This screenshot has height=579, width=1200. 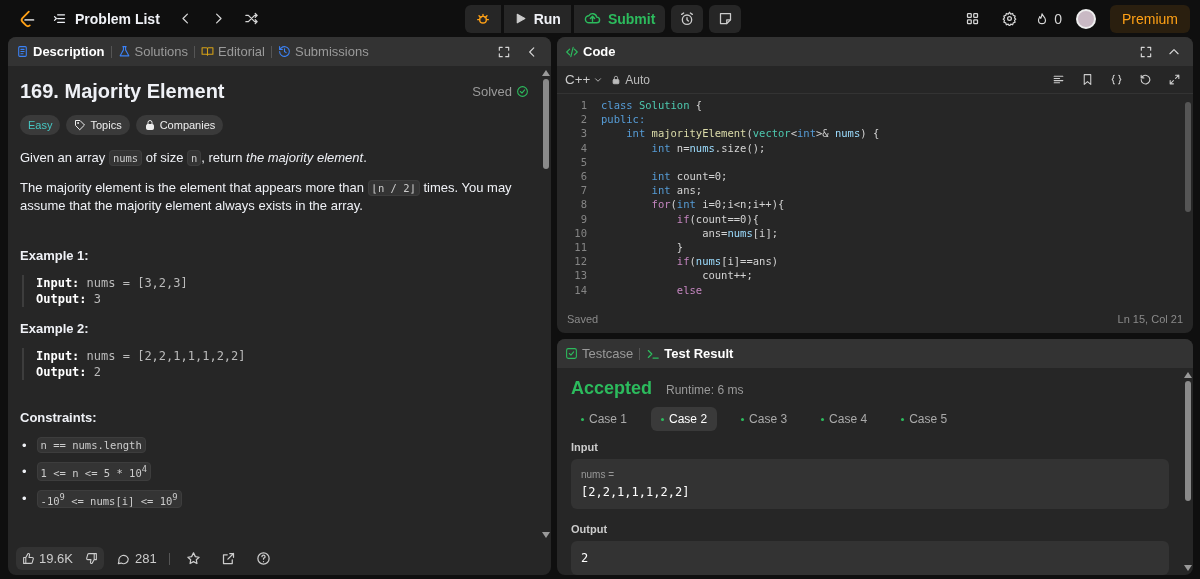 I want to click on avatar, so click(x=1086, y=18).